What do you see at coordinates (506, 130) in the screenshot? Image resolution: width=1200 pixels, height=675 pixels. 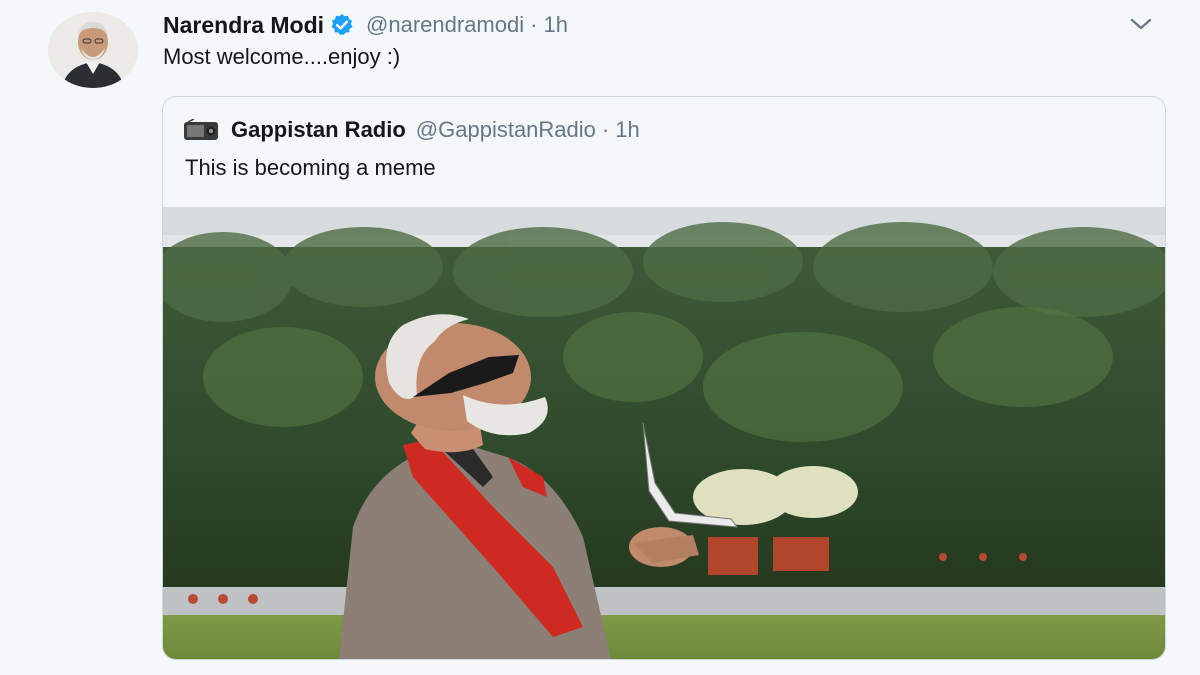 I see `quoted-author-handle: @GappistanRadio` at bounding box center [506, 130].